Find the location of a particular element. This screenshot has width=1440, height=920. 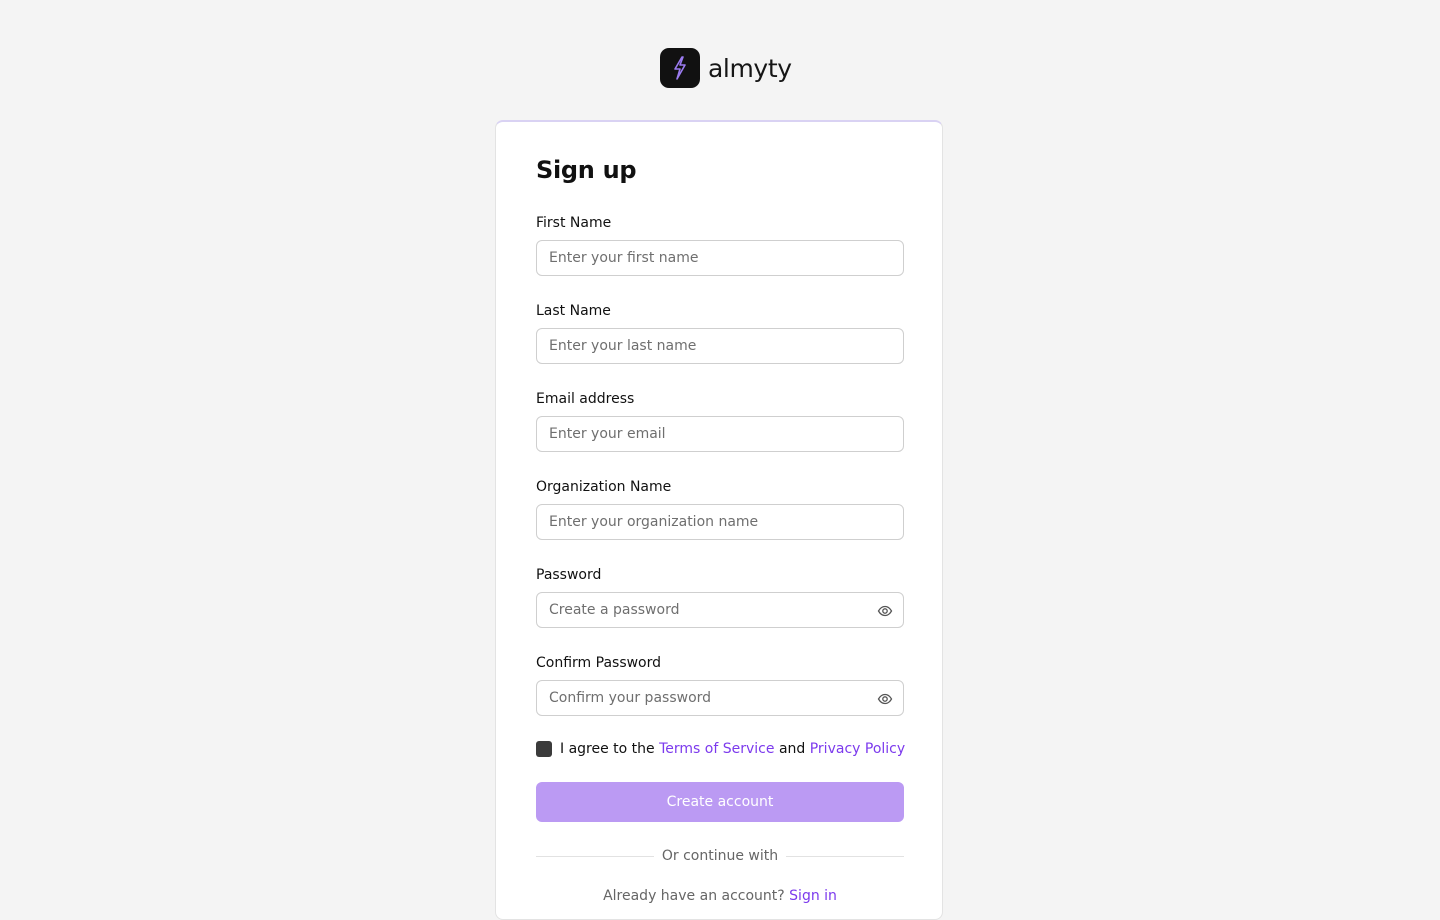

organization-input is located at coordinates (720, 522).